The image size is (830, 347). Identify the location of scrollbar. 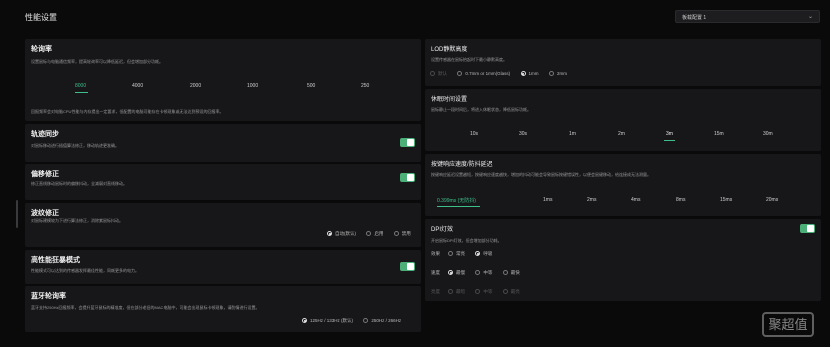
(17, 214).